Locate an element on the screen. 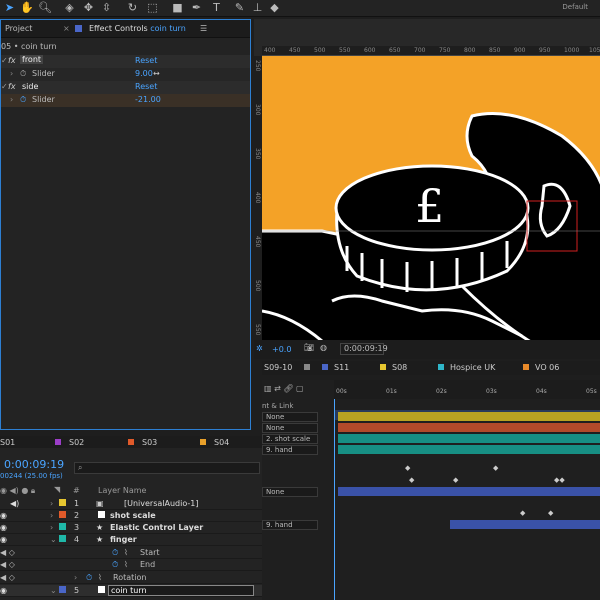 The width and height of the screenshot is (600, 600). effect-row-front: ✓ fx front Reset is located at coordinates (125, 61).